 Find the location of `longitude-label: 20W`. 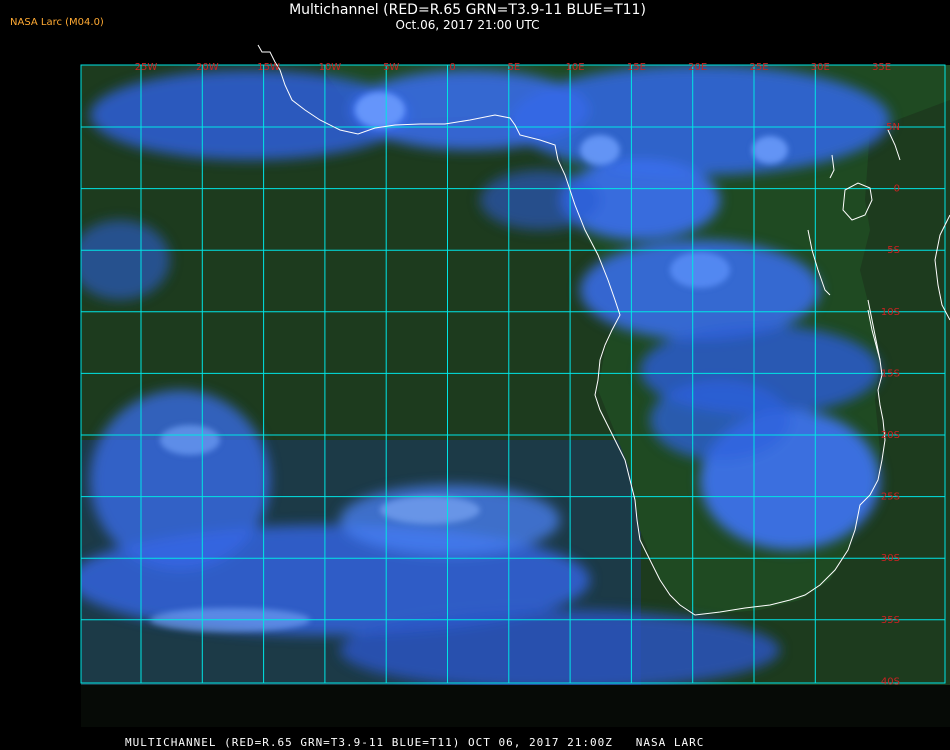

longitude-label: 20W is located at coordinates (207, 67).